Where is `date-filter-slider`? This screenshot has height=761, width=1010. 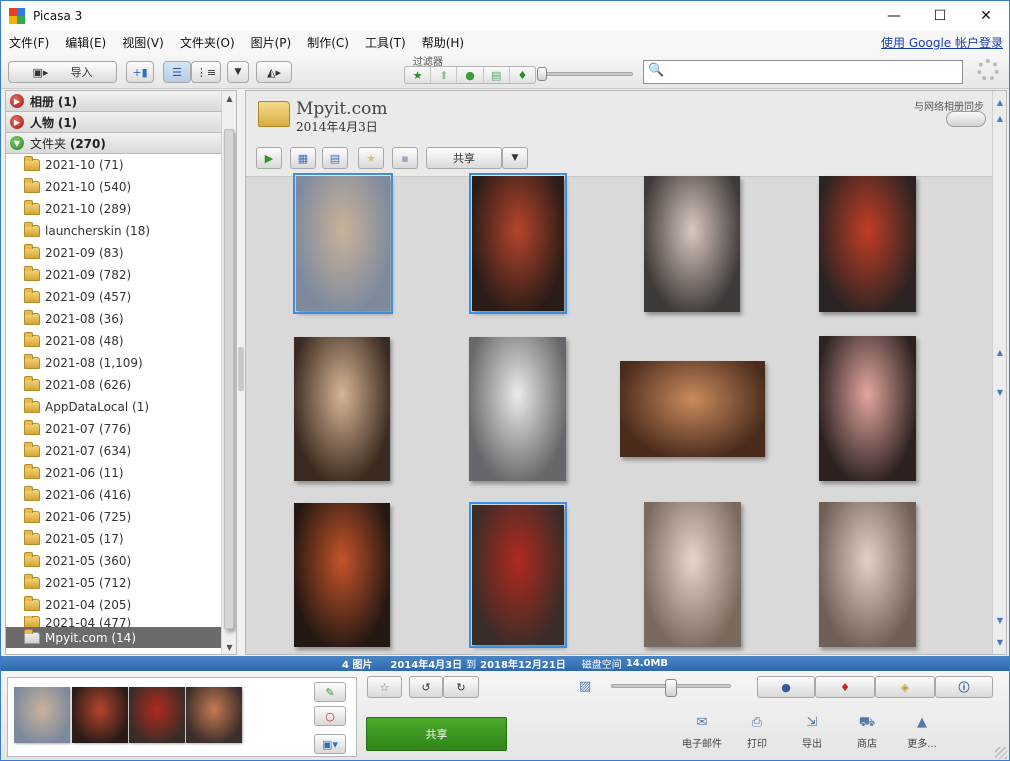 date-filter-slider is located at coordinates (542, 74).